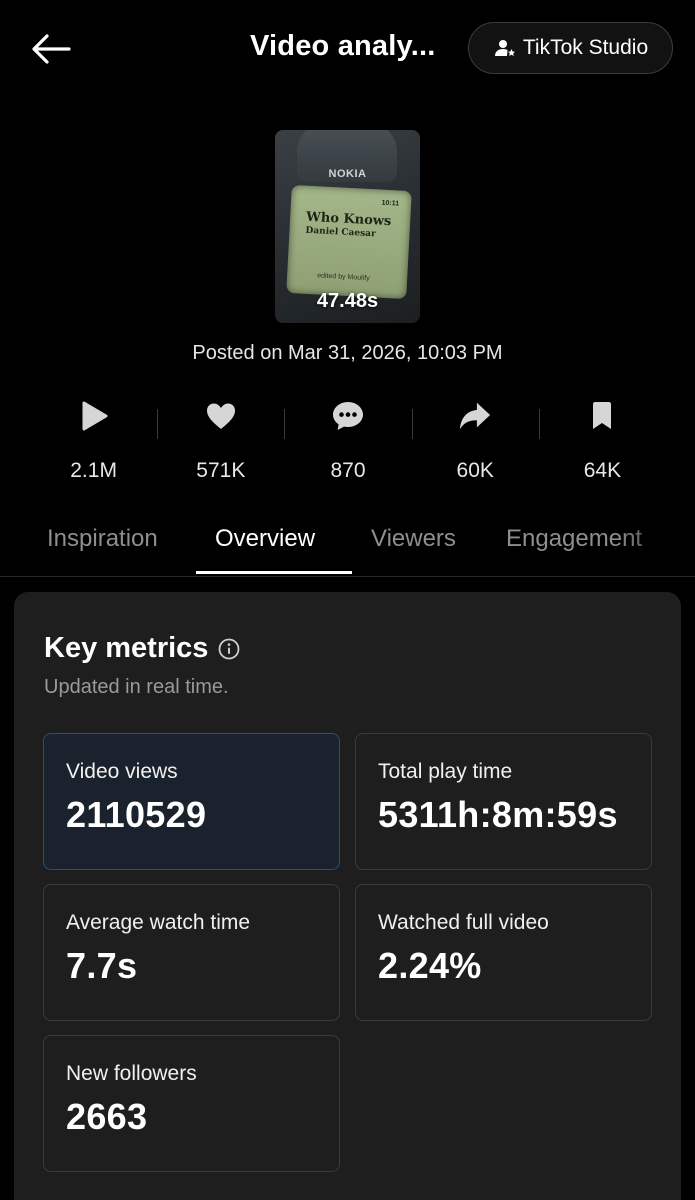  What do you see at coordinates (413, 539) in the screenshot?
I see `tab-viewers: Viewers` at bounding box center [413, 539].